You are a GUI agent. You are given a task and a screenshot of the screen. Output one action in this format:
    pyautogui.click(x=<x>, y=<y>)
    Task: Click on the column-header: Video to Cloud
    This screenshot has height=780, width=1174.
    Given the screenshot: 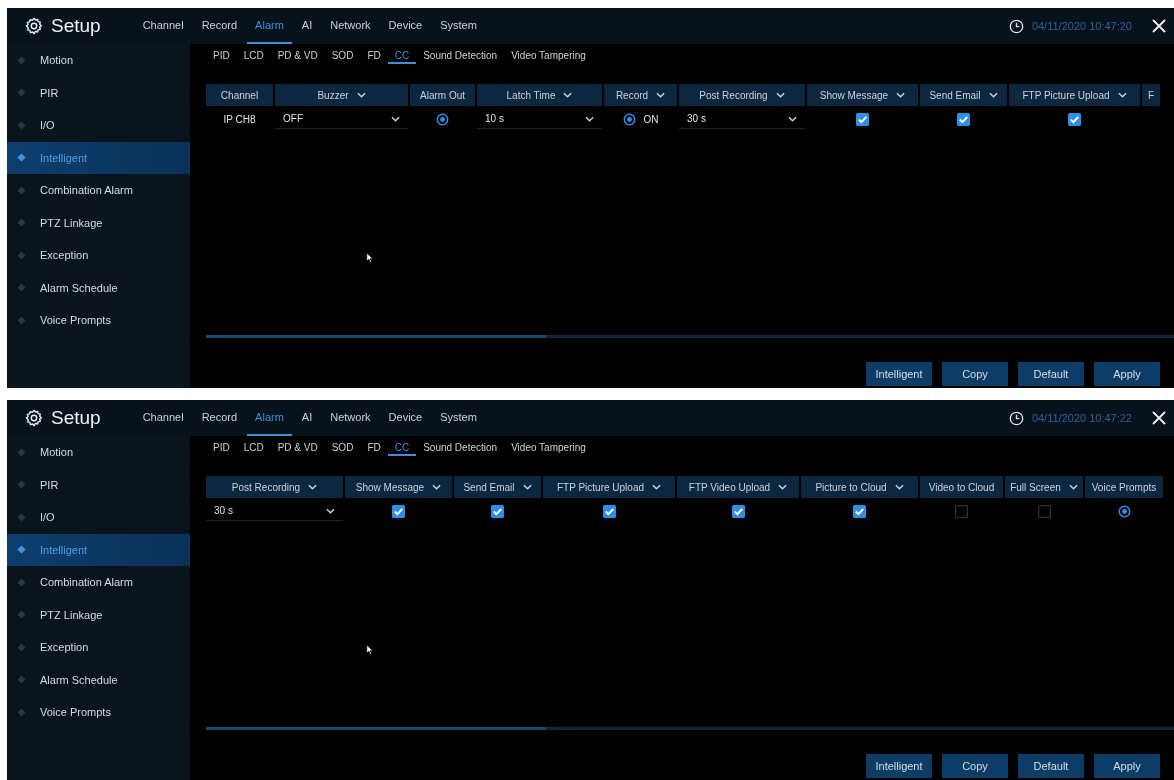 What is the action you would take?
    pyautogui.click(x=961, y=487)
    